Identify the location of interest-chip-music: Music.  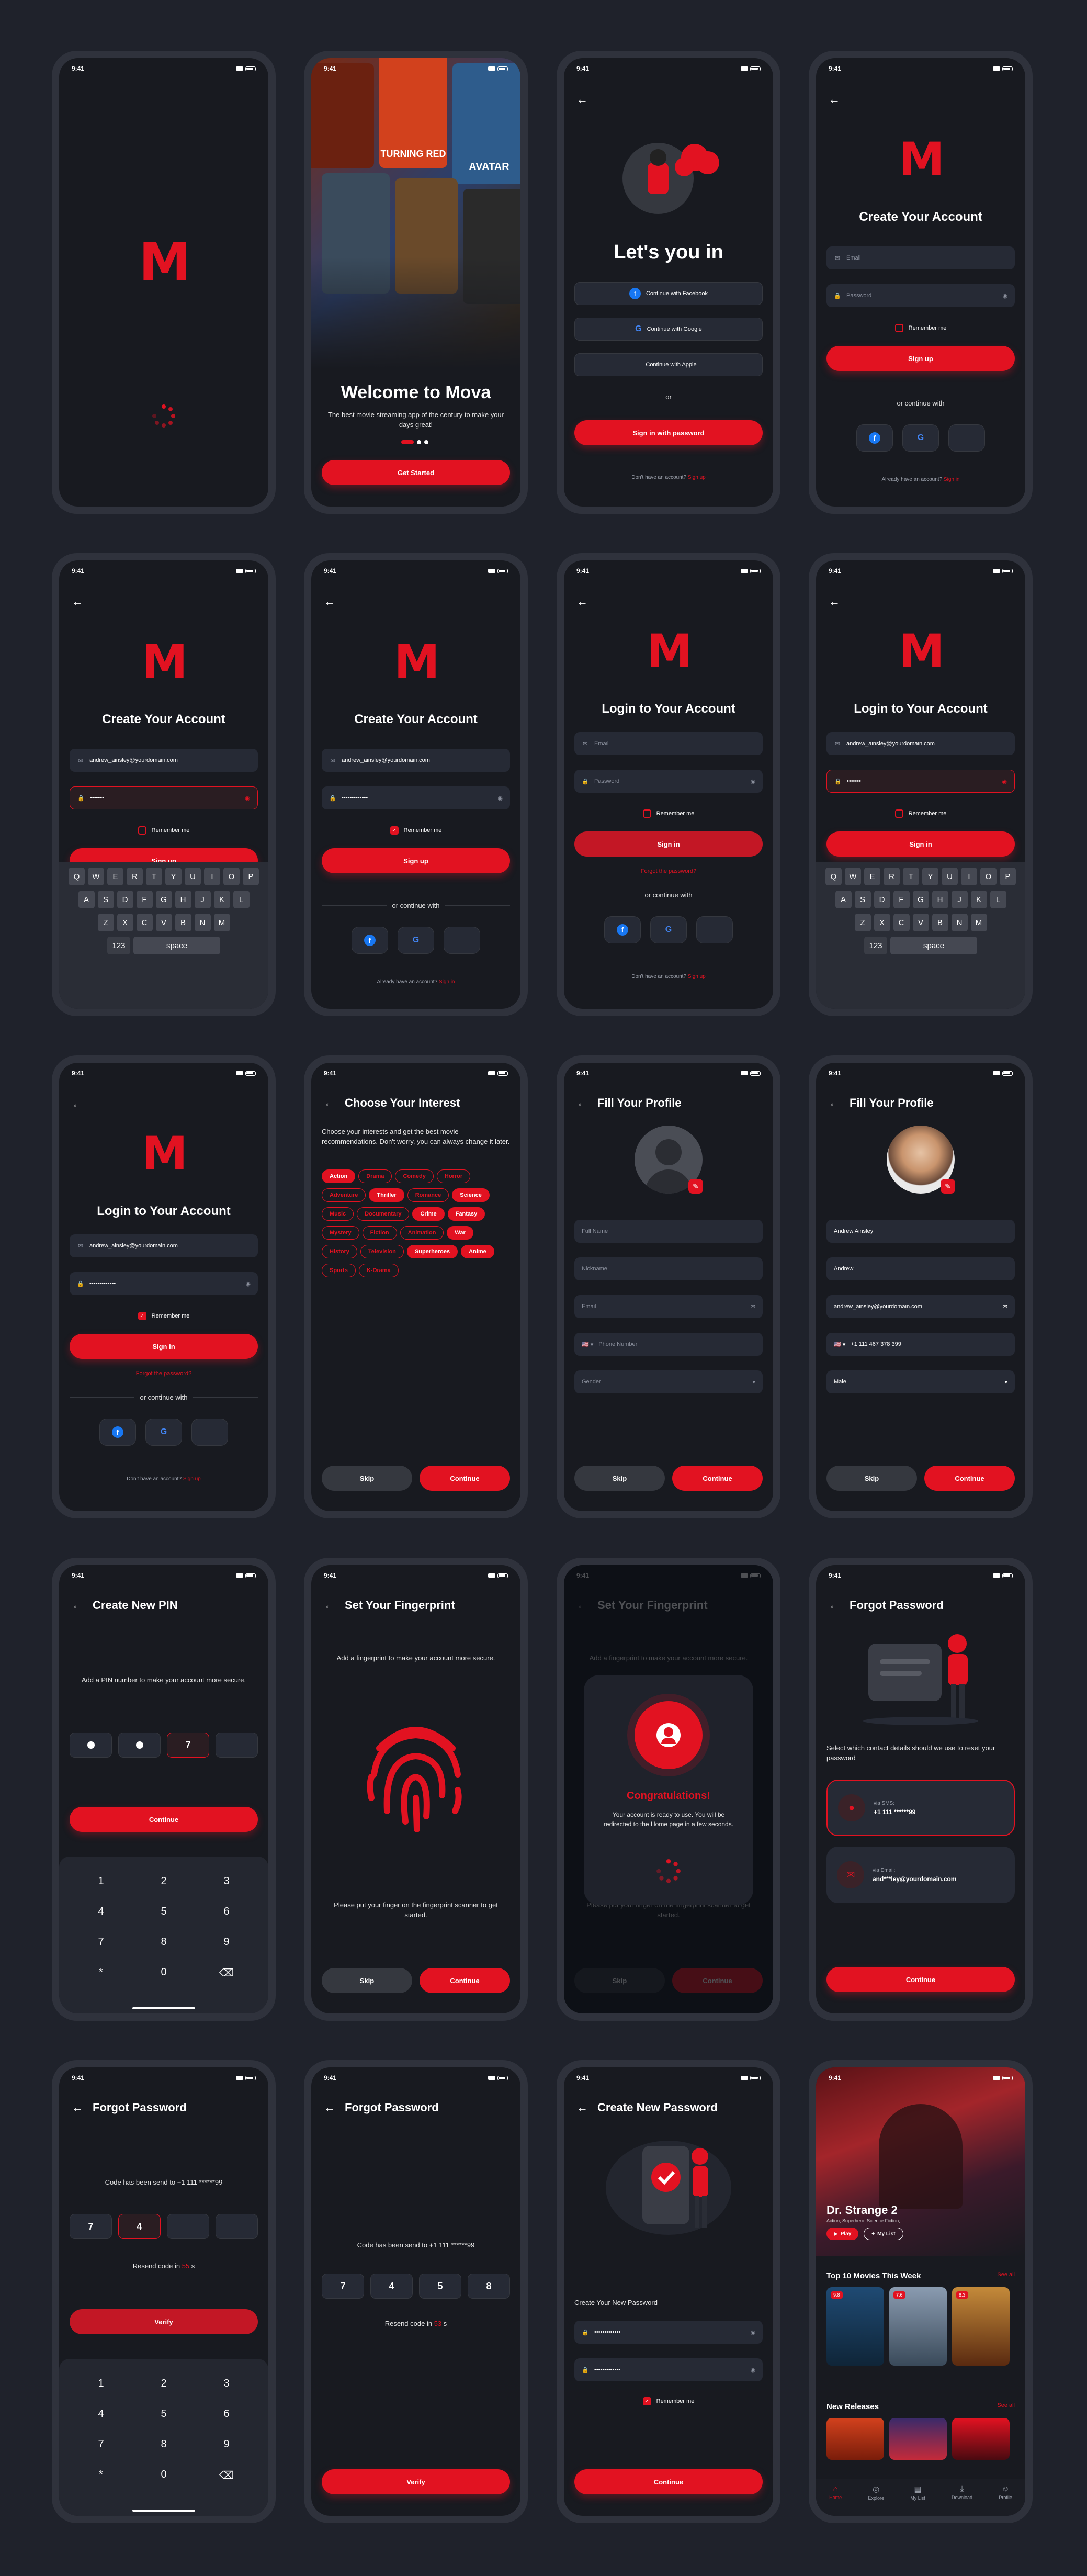
(338, 1214).